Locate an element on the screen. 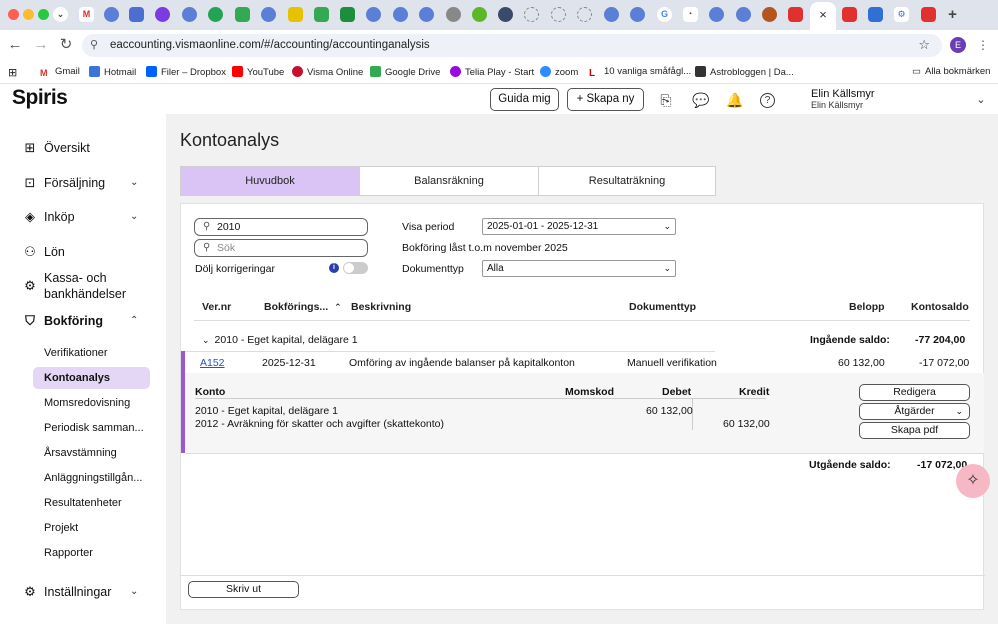  bookmark-dropbox: Filer – Dropbox is located at coordinates (186, 72).